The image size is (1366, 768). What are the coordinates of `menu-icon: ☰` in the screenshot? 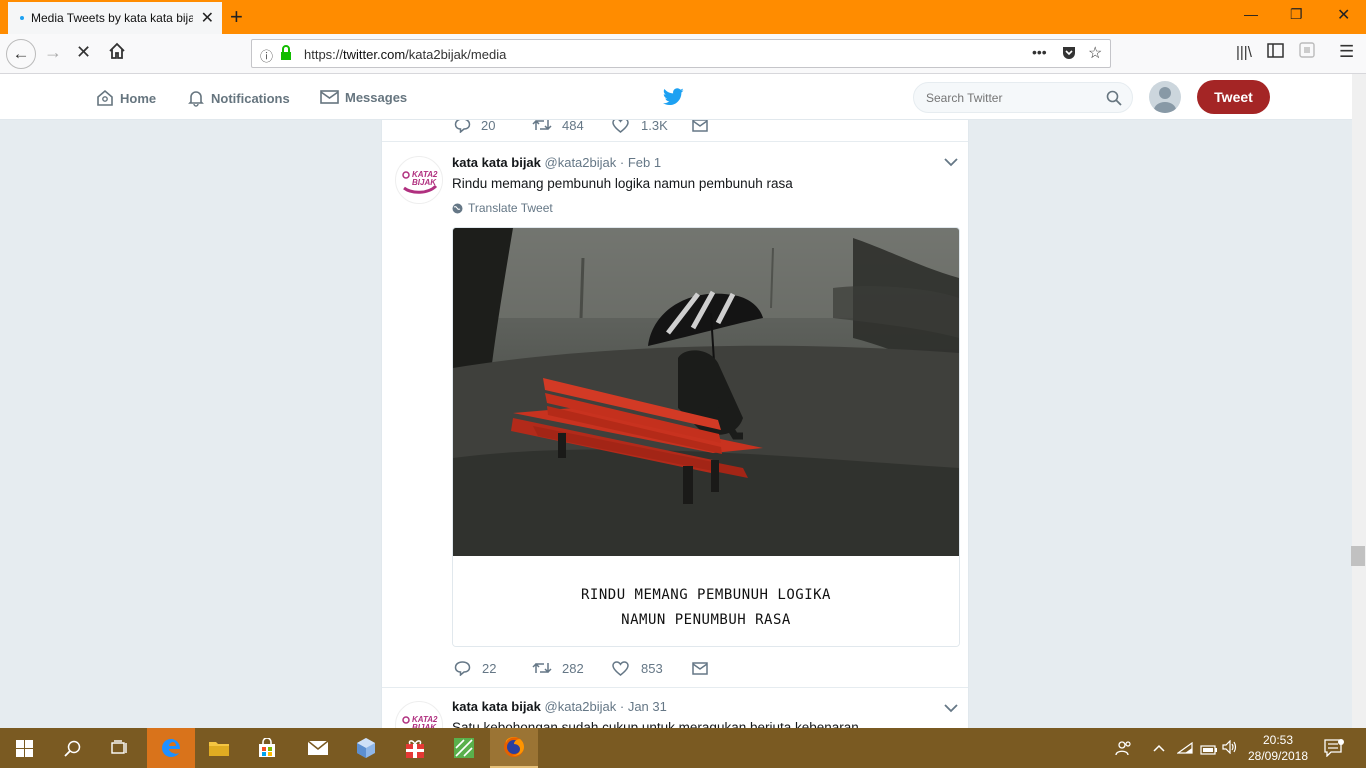 It's located at (1346, 52).